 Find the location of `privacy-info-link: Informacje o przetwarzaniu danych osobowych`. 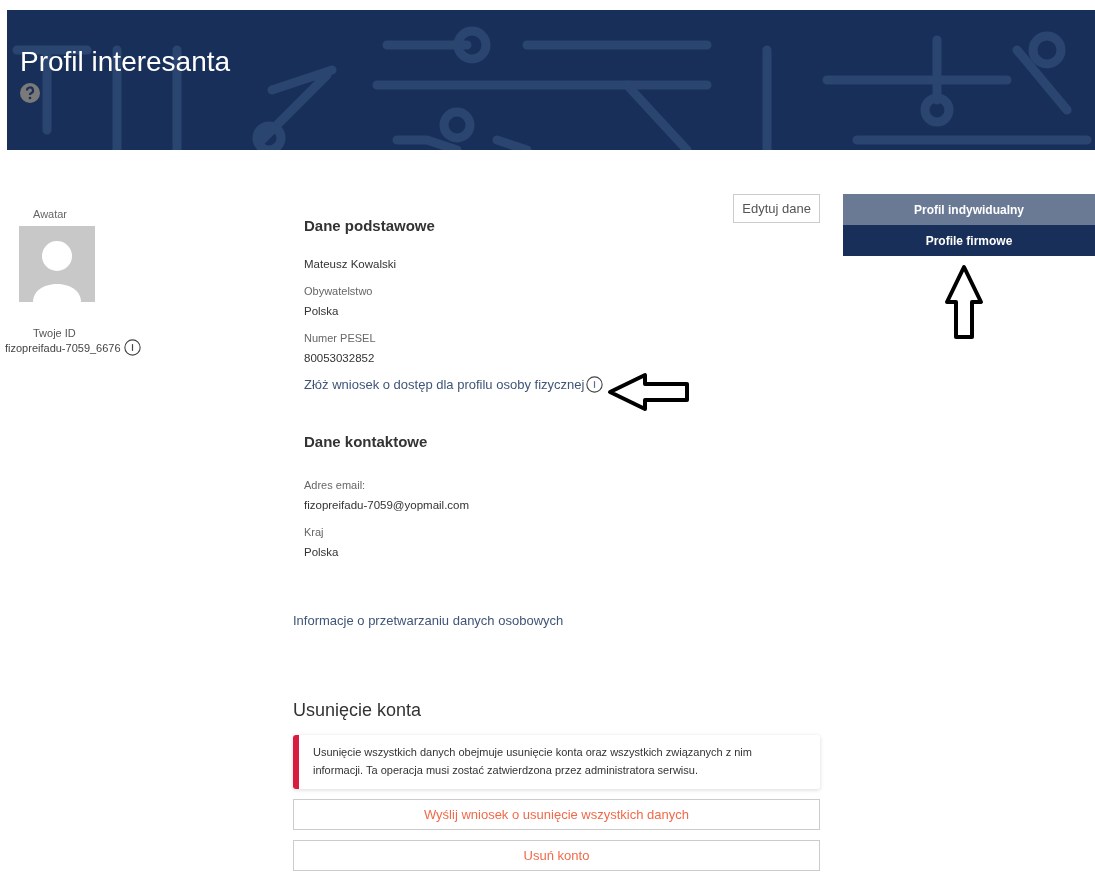

privacy-info-link: Informacje o przetwarzaniu danych osobowych is located at coordinates (428, 620).